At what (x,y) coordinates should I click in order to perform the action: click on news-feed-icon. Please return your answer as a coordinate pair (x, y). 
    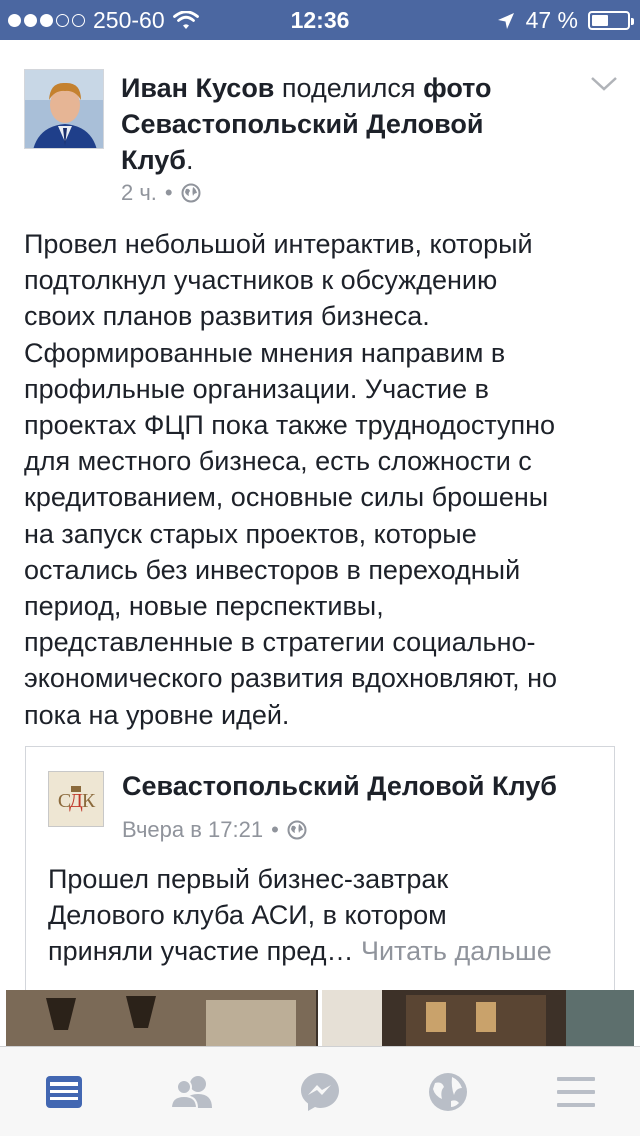
    Looking at the image, I should click on (64, 1092).